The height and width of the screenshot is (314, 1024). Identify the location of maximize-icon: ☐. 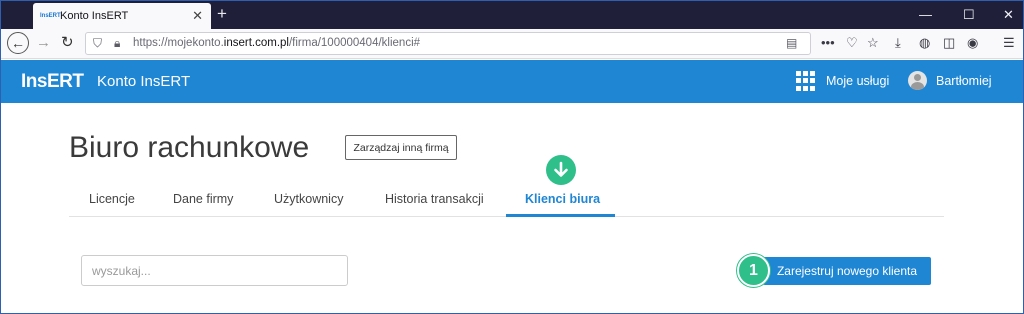
(969, 15).